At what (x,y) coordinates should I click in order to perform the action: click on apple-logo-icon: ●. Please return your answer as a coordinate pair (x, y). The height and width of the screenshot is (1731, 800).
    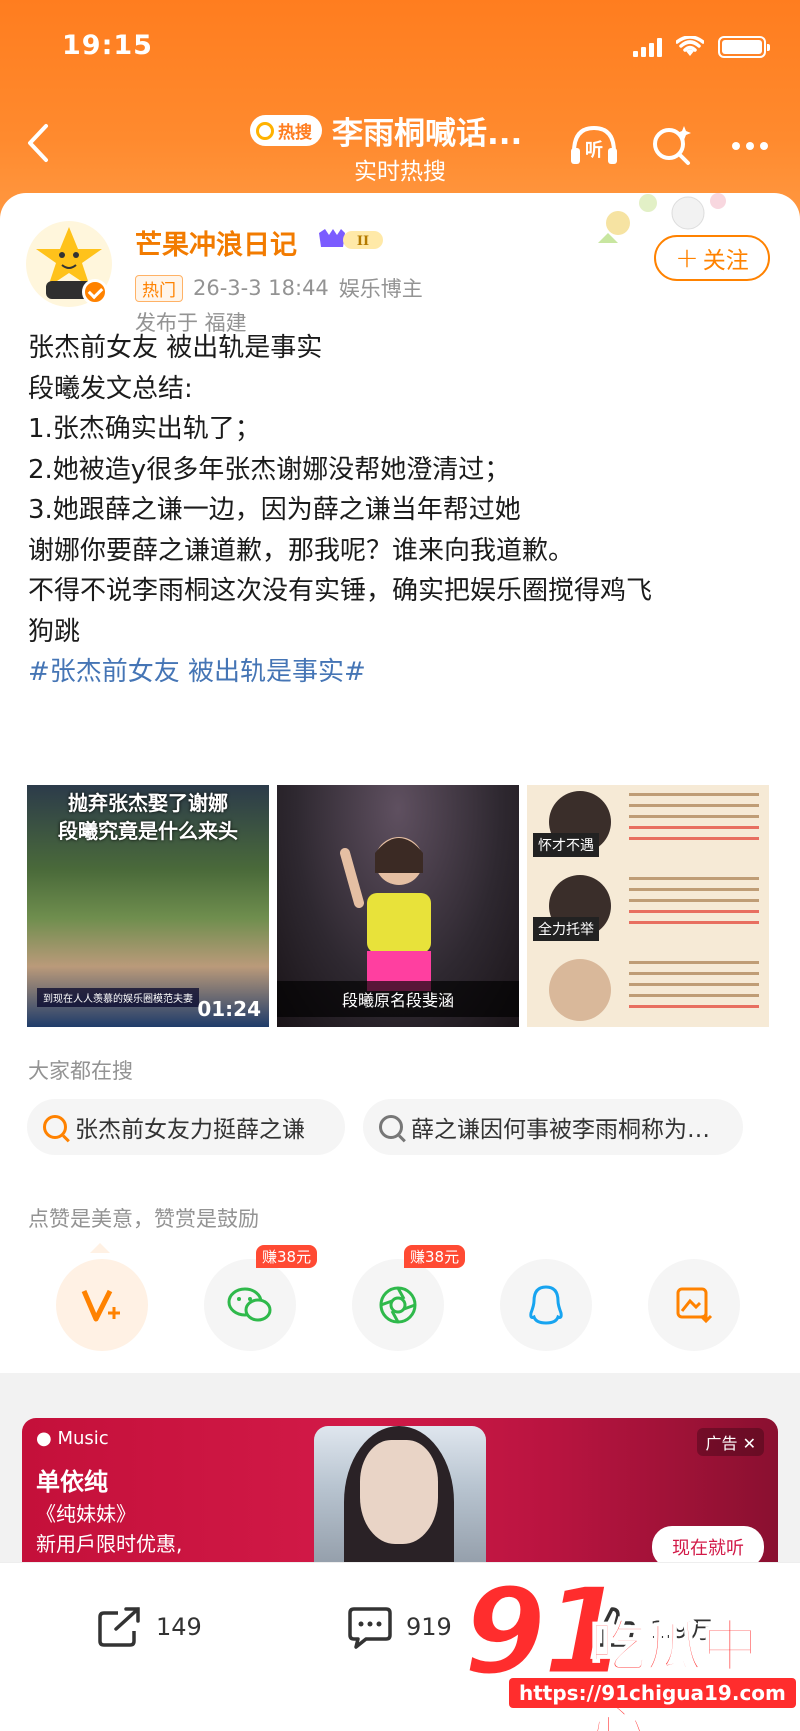
    Looking at the image, I should click on (44, 1438).